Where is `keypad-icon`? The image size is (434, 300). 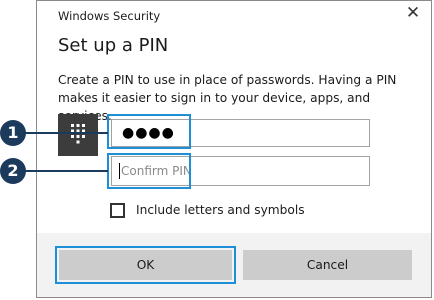 keypad-icon is located at coordinates (78, 135).